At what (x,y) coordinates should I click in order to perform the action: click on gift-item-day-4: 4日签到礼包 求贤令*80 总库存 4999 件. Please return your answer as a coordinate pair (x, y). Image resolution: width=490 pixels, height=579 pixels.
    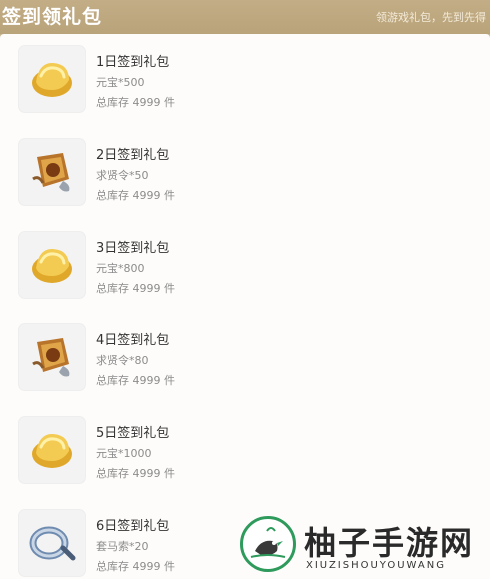
    Looking at the image, I should click on (238, 358).